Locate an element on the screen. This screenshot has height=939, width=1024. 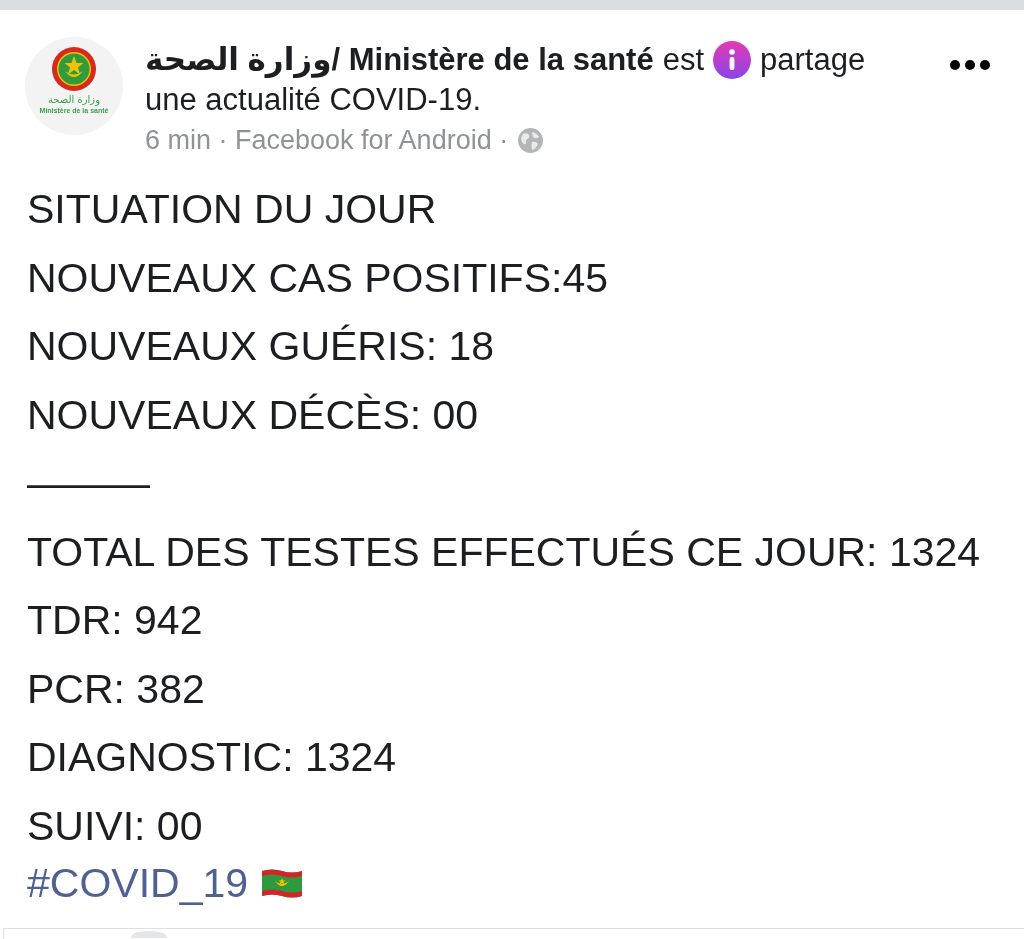
more-button is located at coordinates (970, 65).